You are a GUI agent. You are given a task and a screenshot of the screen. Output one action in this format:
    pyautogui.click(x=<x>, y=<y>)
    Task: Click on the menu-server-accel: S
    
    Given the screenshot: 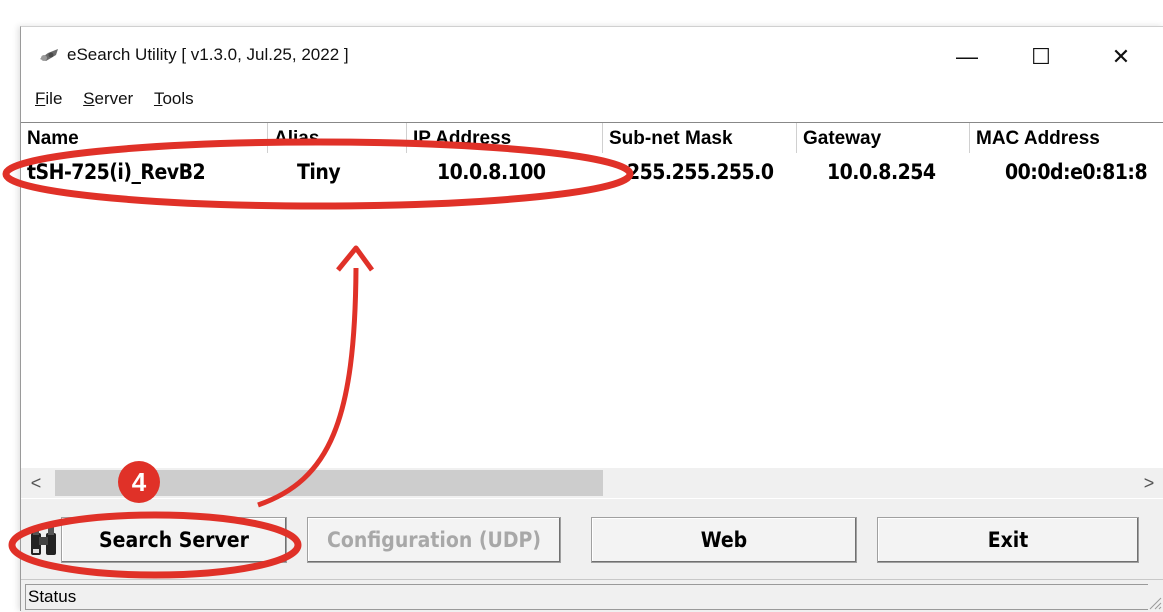 What is the action you would take?
    pyautogui.click(x=89, y=98)
    